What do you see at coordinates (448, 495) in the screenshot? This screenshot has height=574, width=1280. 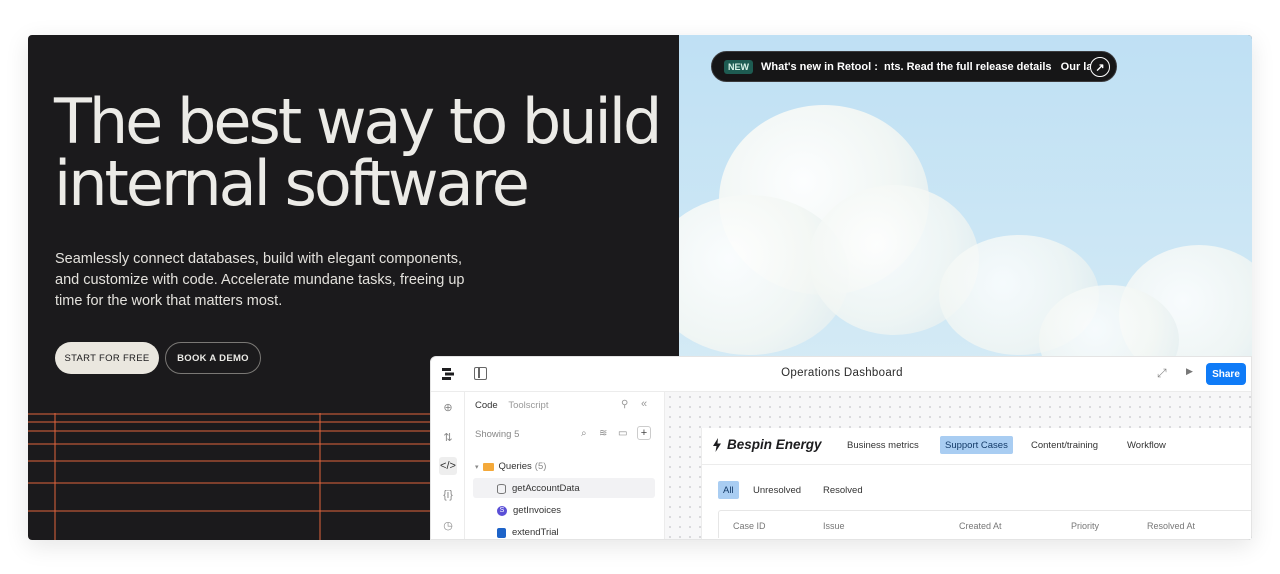 I see `state-icon: {i}` at bounding box center [448, 495].